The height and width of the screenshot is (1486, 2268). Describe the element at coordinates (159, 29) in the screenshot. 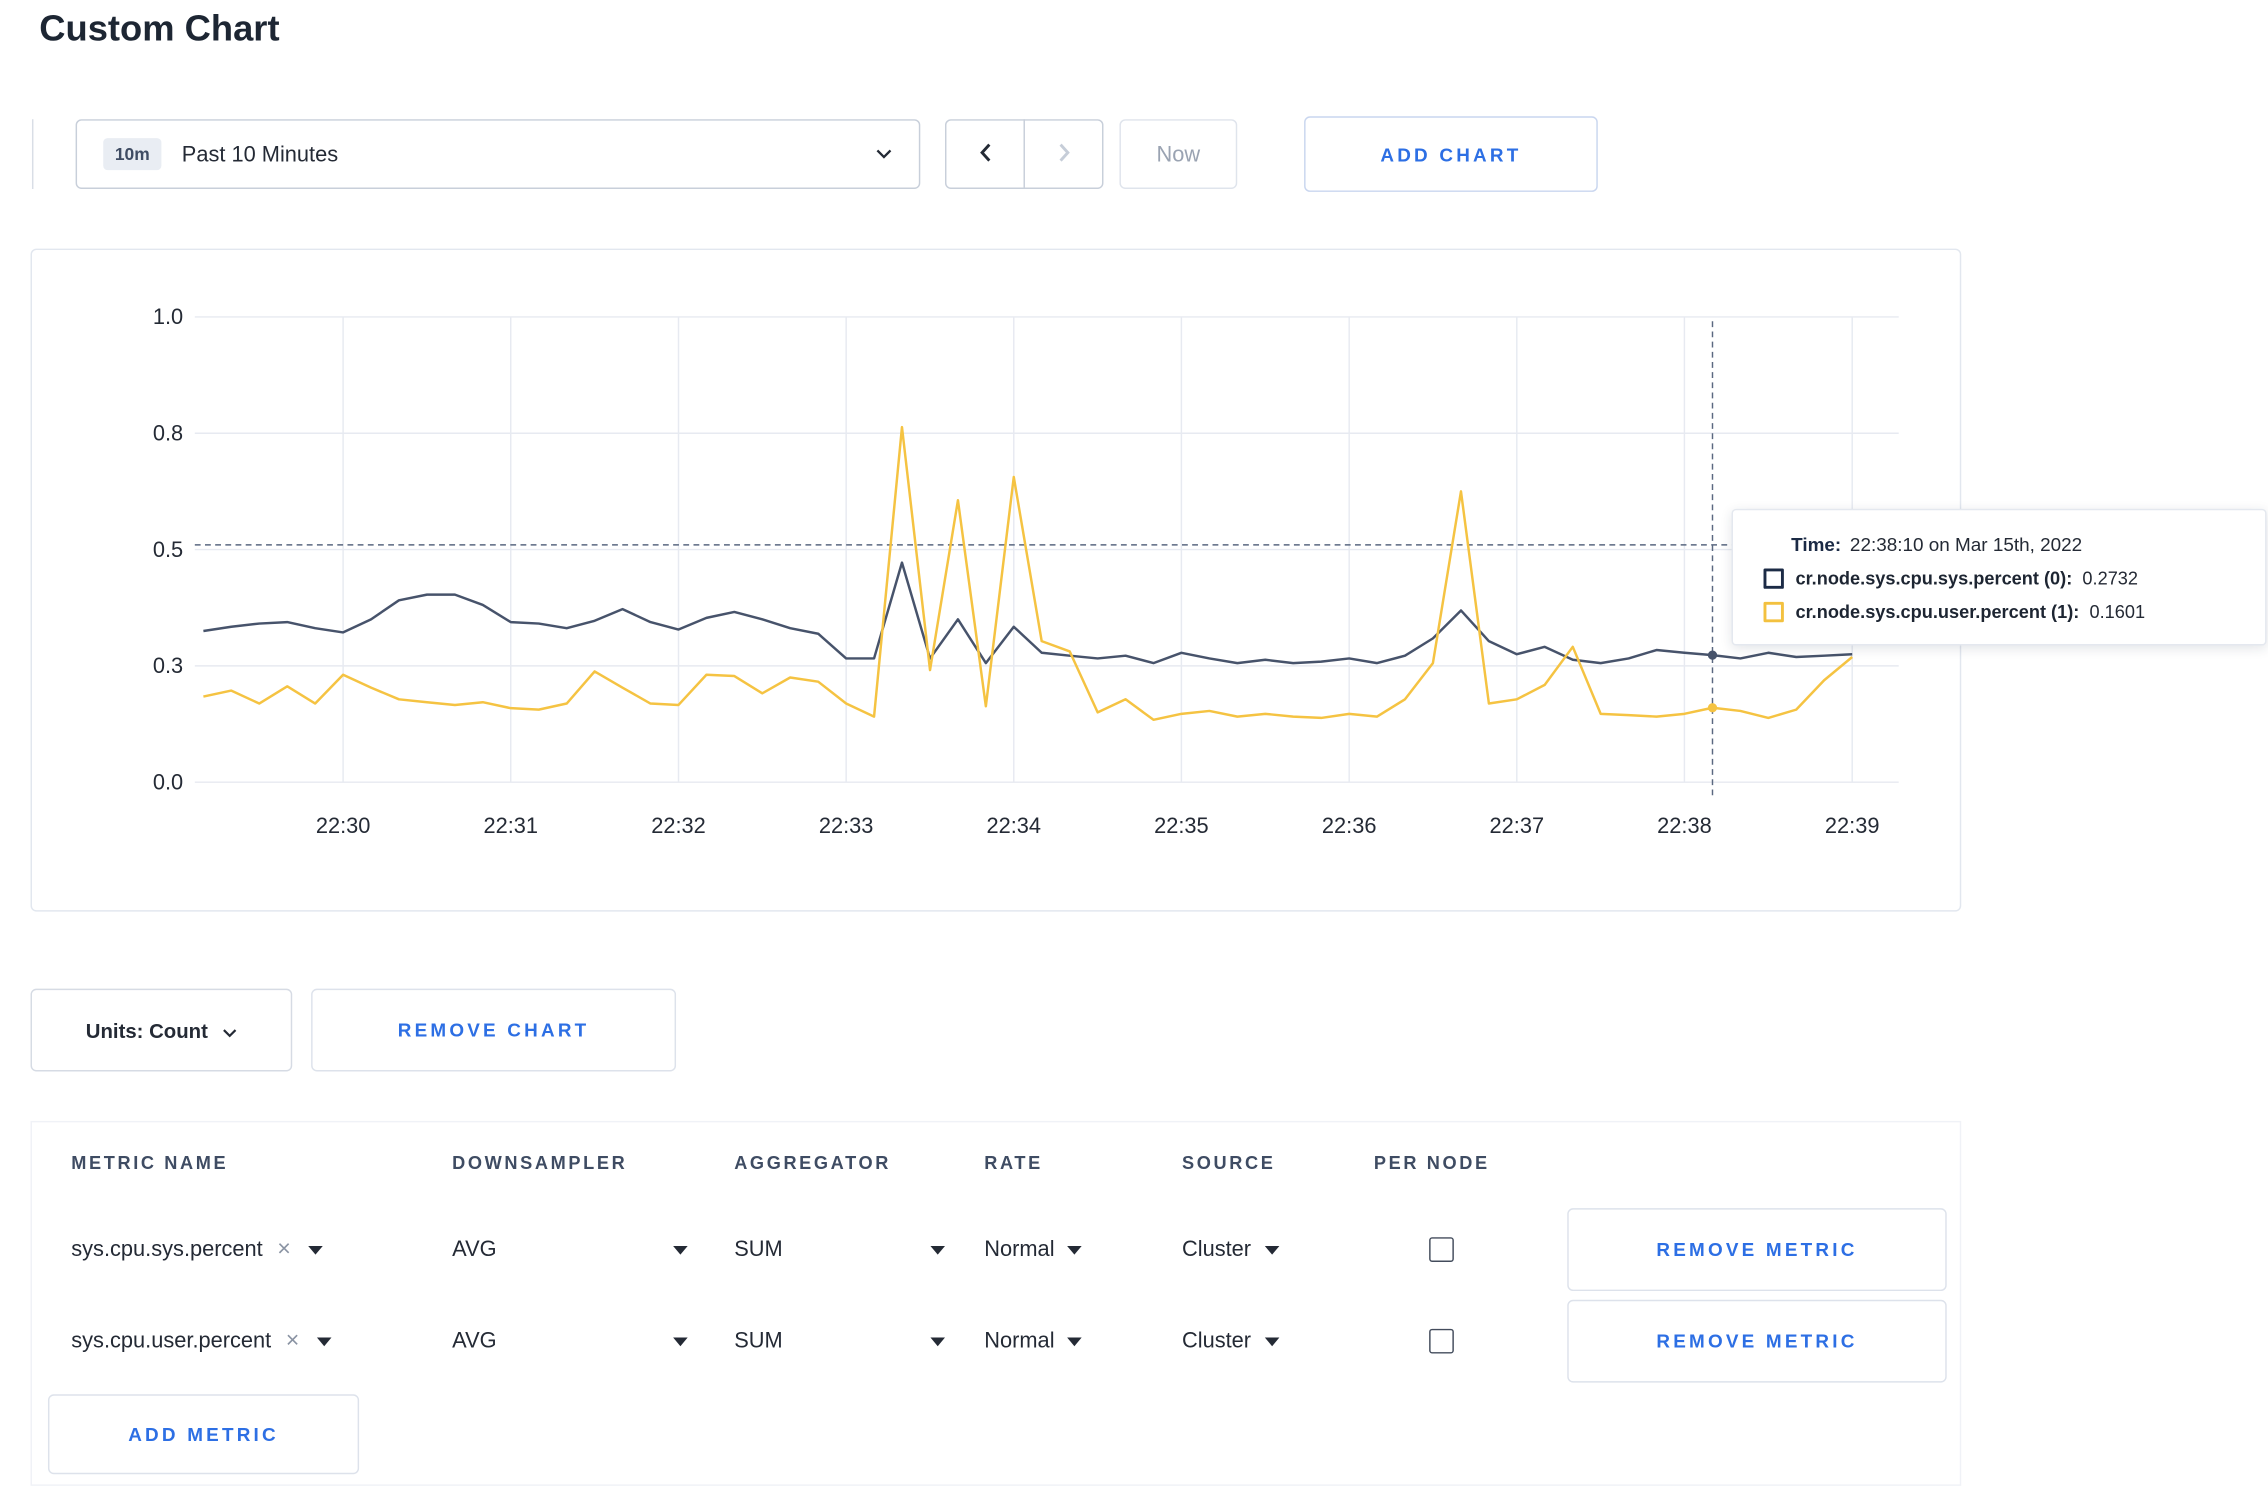

I see `page-title: Custom Chart` at that location.